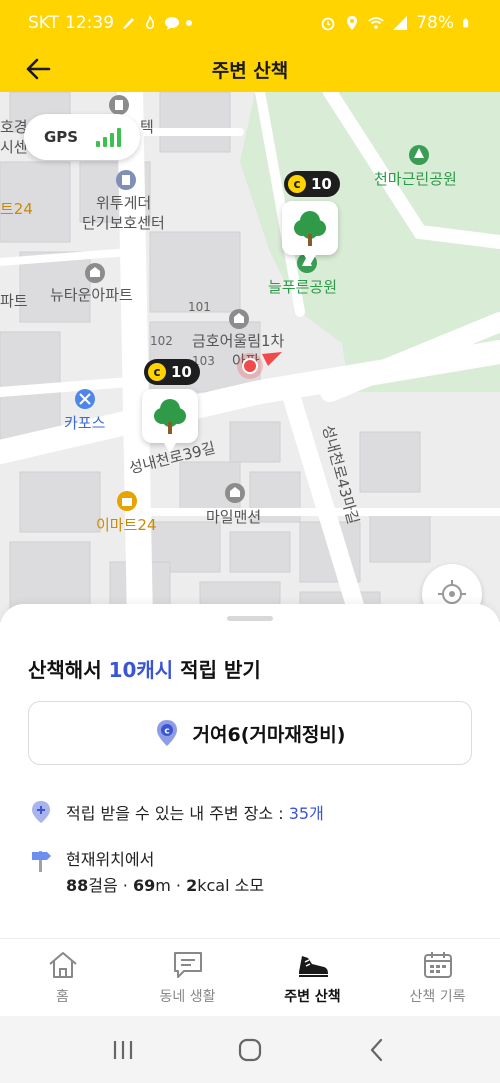 The image size is (500, 1083). What do you see at coordinates (269, 734) in the screenshot?
I see `place-name: 거여6(거마재정비)` at bounding box center [269, 734].